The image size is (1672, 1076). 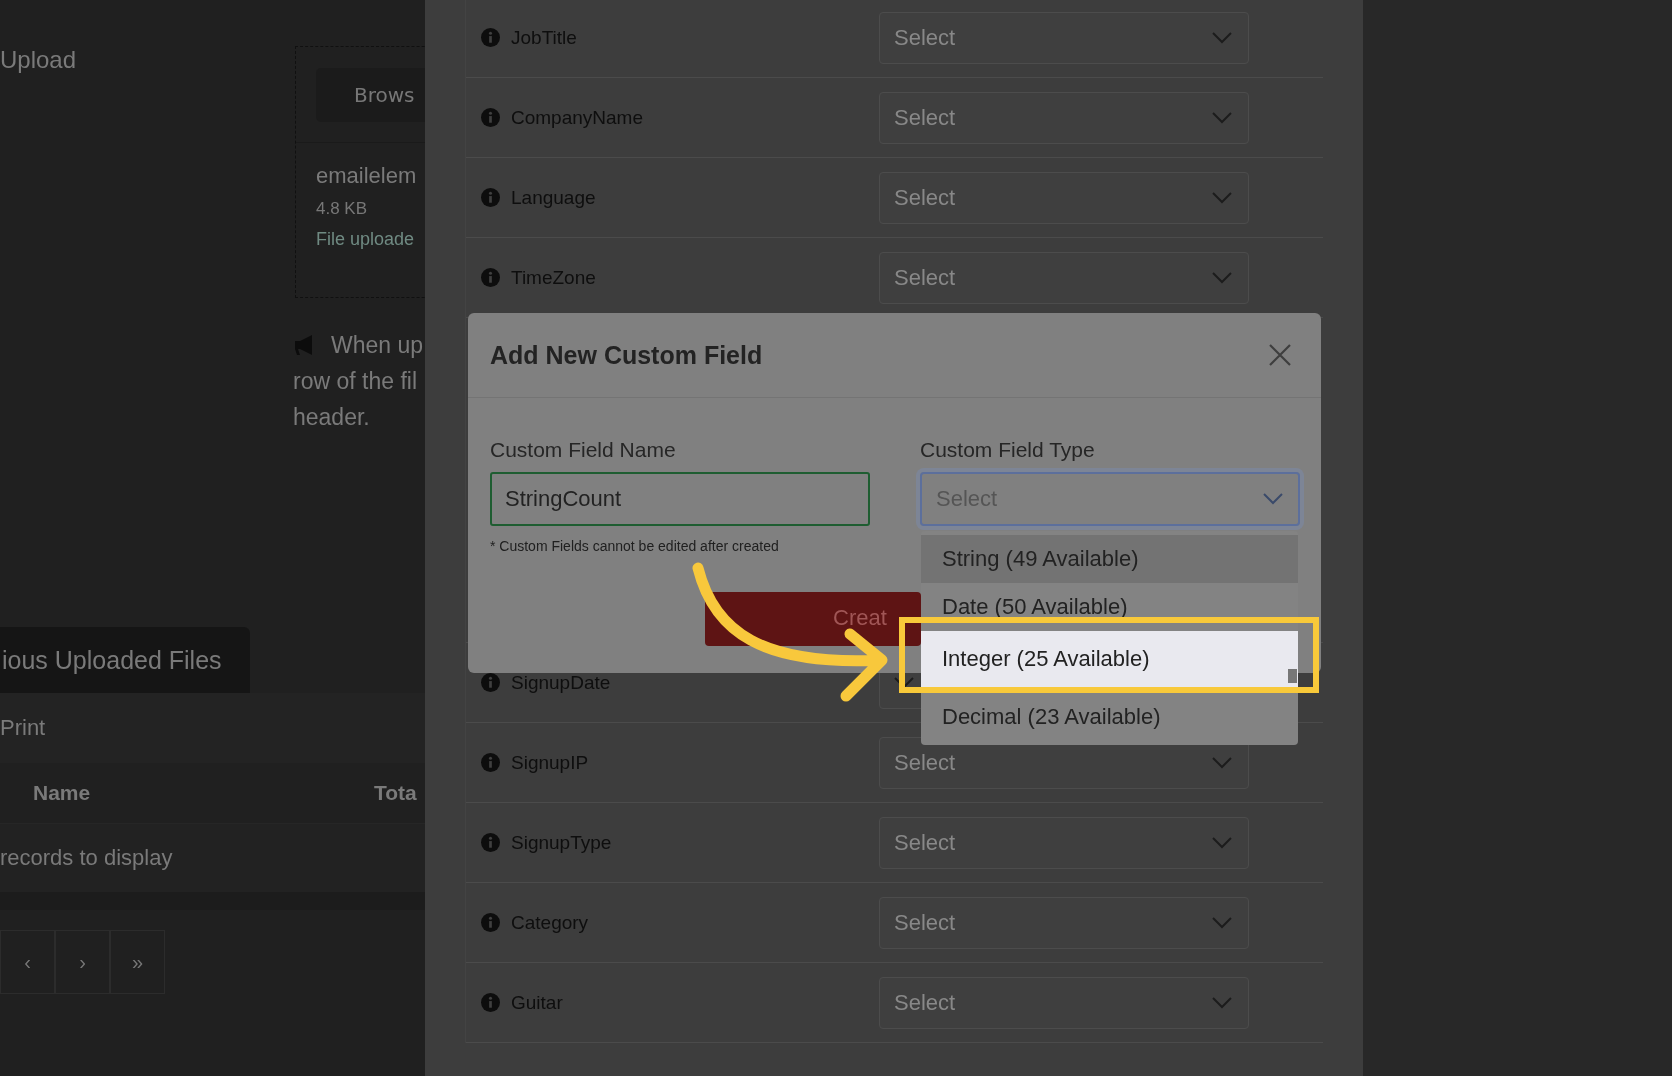 I want to click on column-header: Tota, so click(x=395, y=793).